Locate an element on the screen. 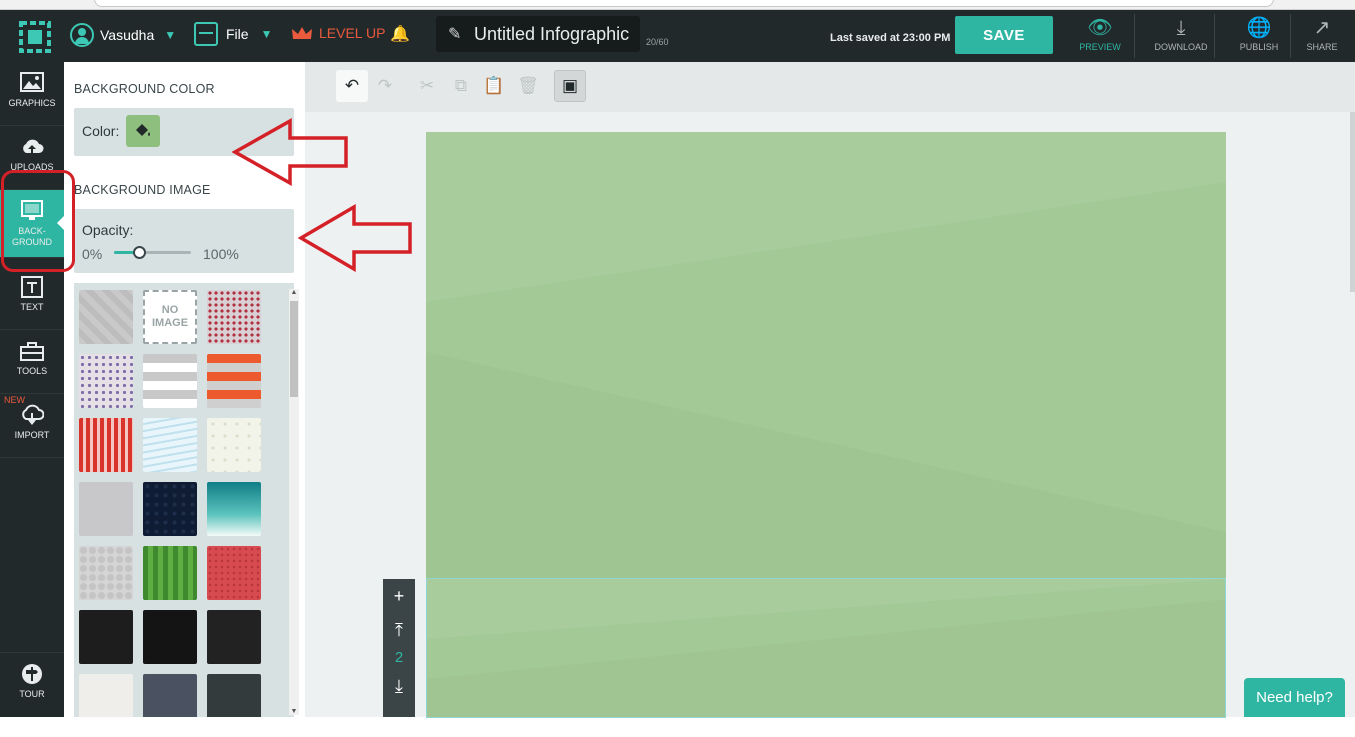 The width and height of the screenshot is (1355, 737). bring-front-button: ▣ is located at coordinates (570, 86).